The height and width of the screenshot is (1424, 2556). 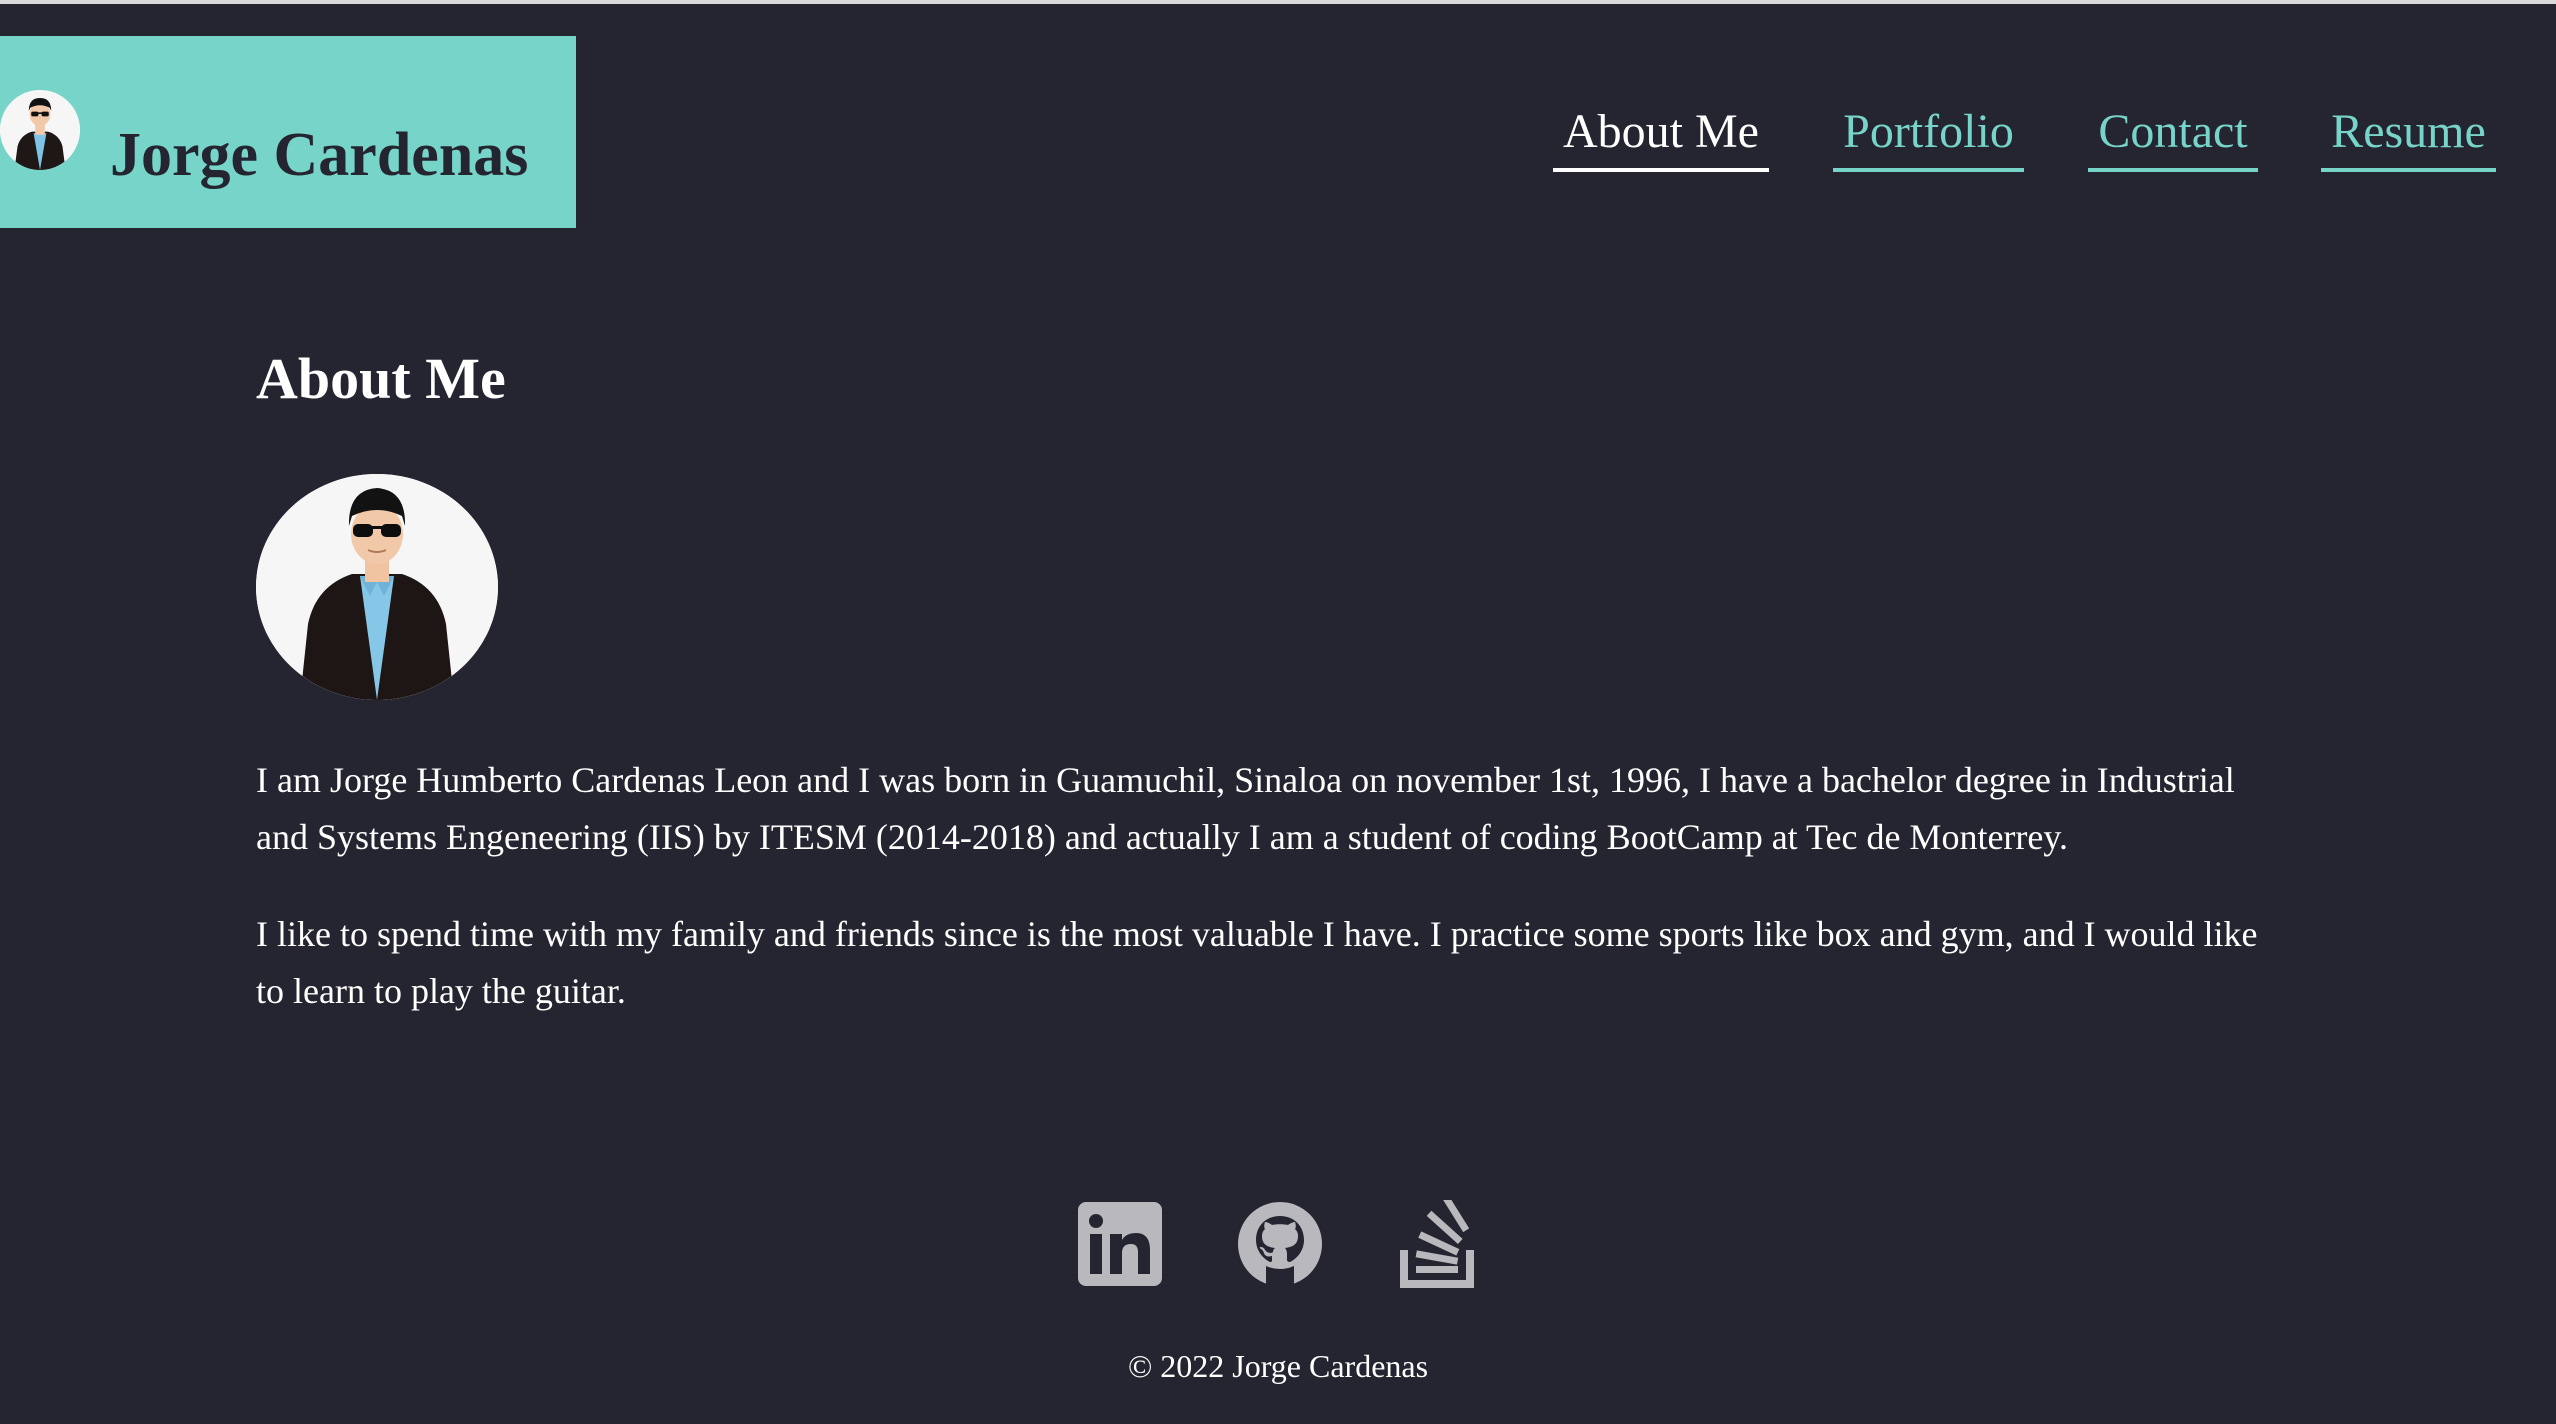 I want to click on stackoverflow-link, so click(x=1440, y=1241).